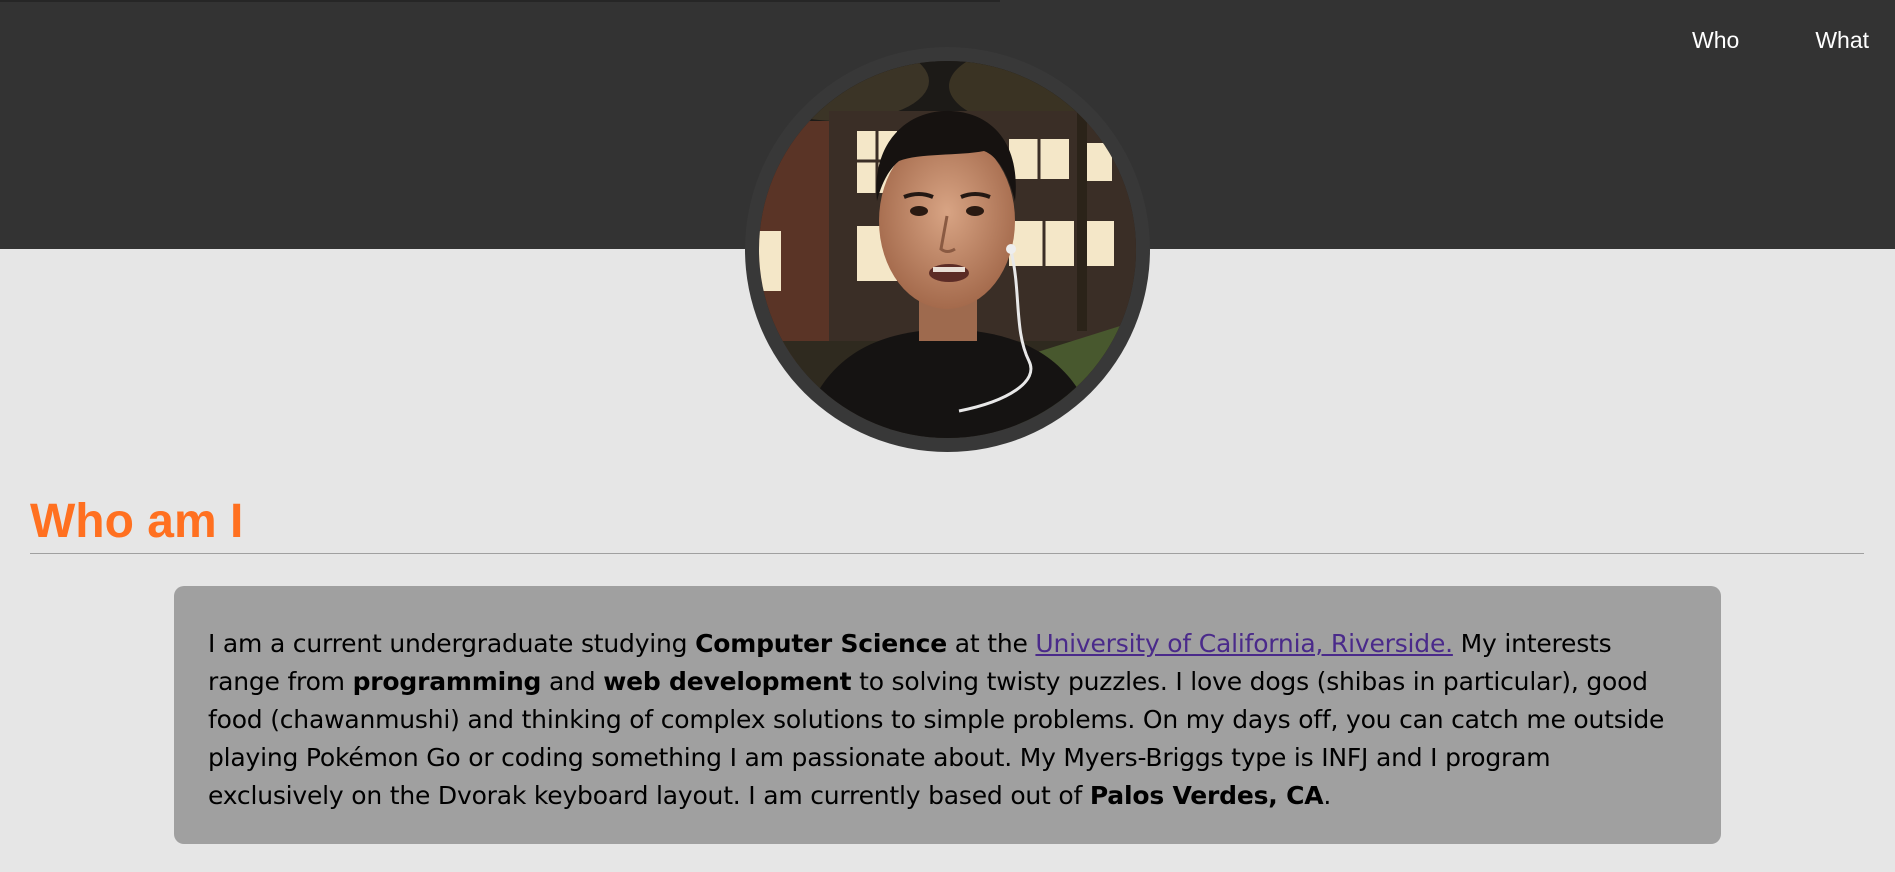 This screenshot has width=1895, height=872. Describe the element at coordinates (1244, 643) in the screenshot. I see `university-link: University of California, Riverside.` at that location.